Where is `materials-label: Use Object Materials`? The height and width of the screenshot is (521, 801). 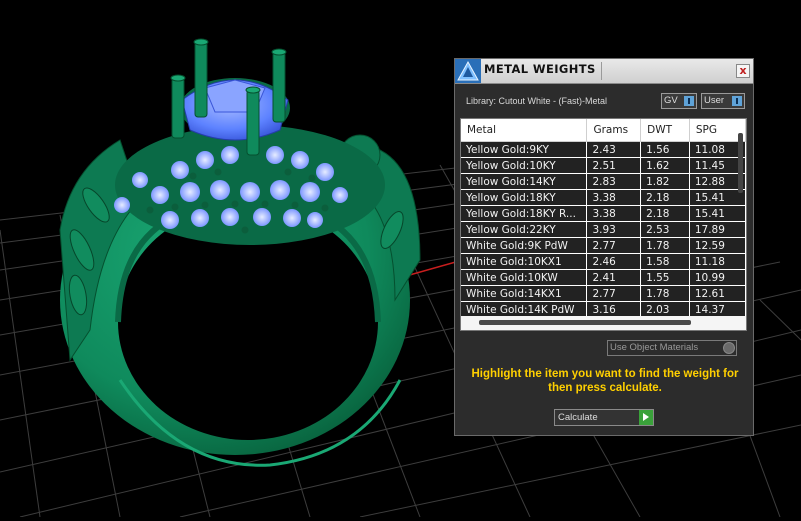 materials-label: Use Object Materials is located at coordinates (654, 347).